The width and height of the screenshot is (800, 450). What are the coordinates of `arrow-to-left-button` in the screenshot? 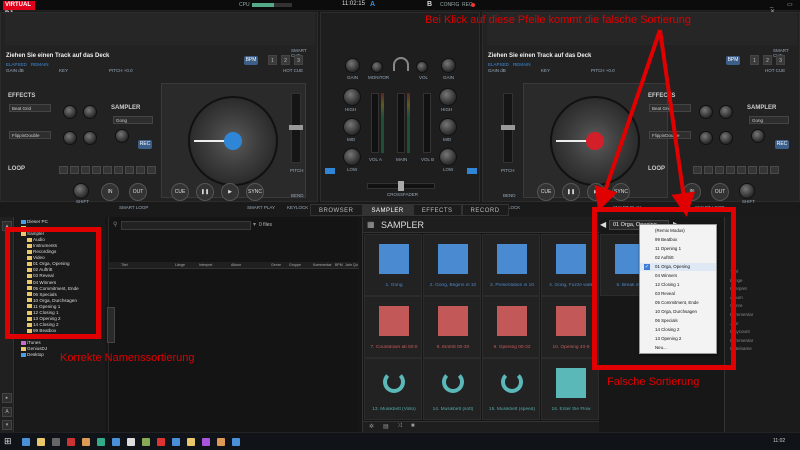 It's located at (628, 120).